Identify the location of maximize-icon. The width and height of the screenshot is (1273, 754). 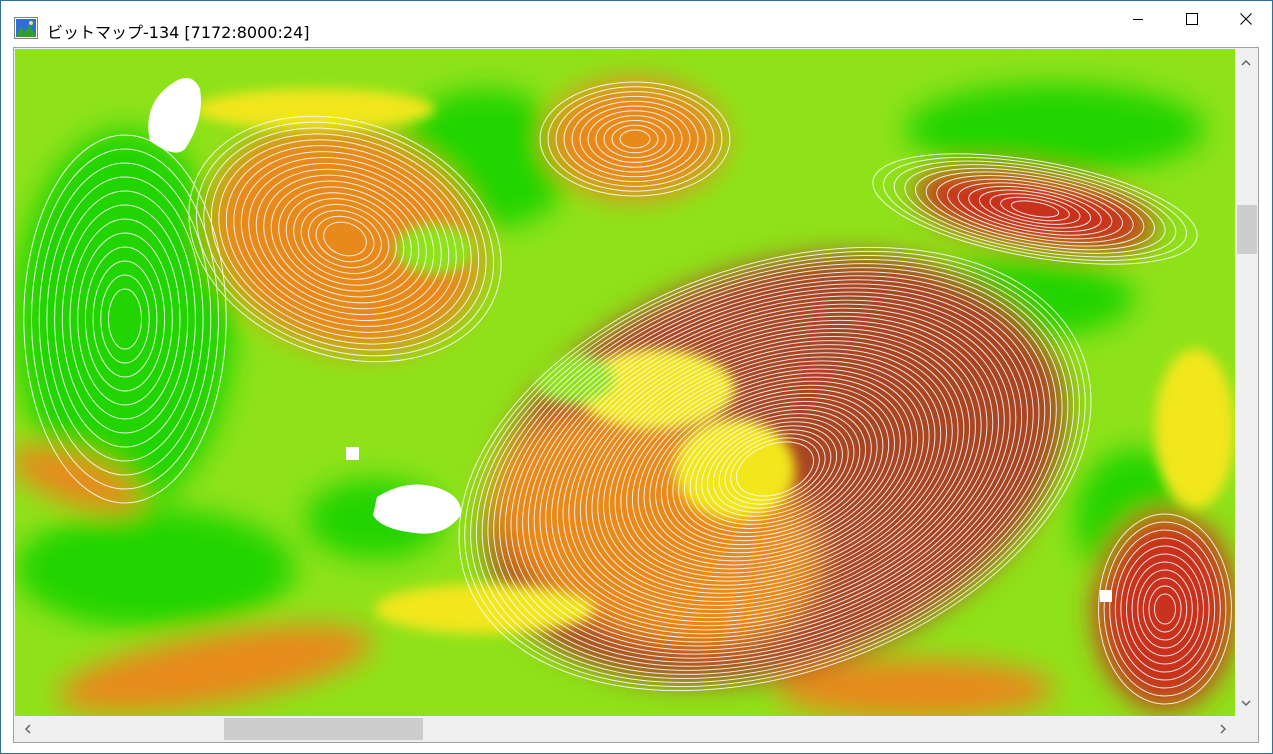
(1192, 19).